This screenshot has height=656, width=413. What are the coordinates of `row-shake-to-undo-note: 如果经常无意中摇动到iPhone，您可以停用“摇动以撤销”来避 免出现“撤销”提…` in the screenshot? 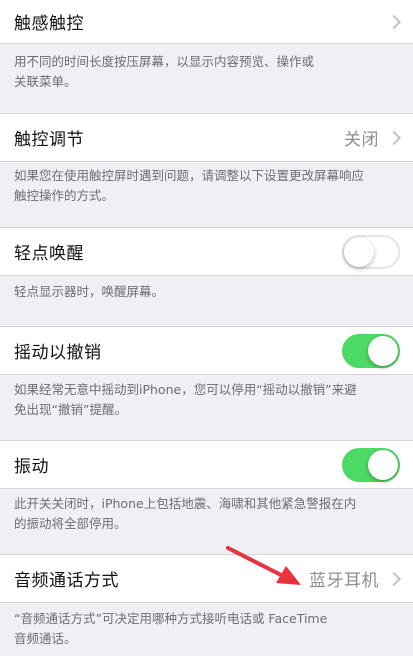 It's located at (185, 399).